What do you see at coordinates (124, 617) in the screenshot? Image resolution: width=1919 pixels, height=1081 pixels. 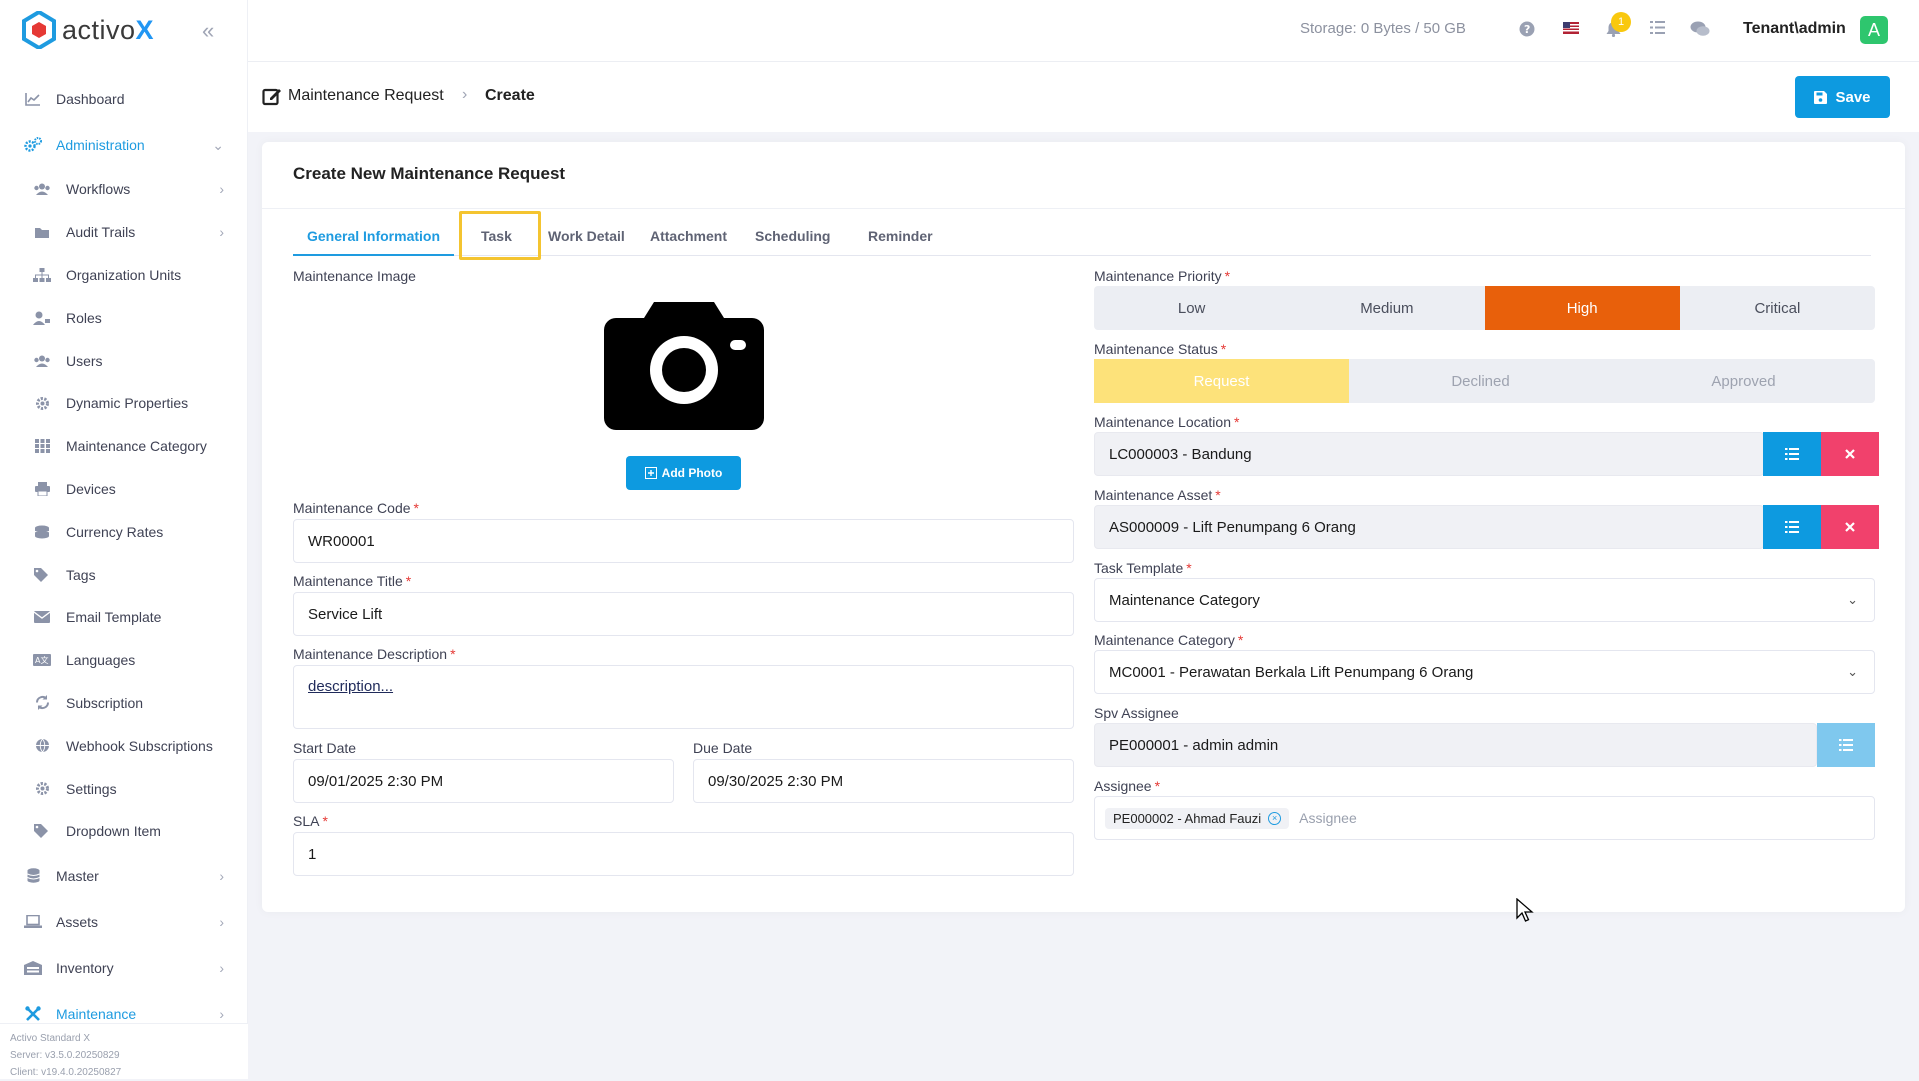 I see `sidebar-item-email-template: Email Template` at bounding box center [124, 617].